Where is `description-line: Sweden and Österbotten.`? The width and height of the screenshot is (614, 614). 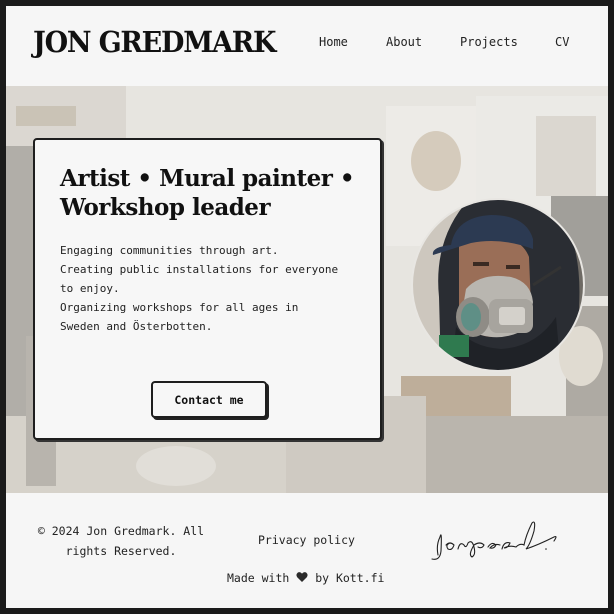 description-line: Sweden and Österbotten. is located at coordinates (136, 326).